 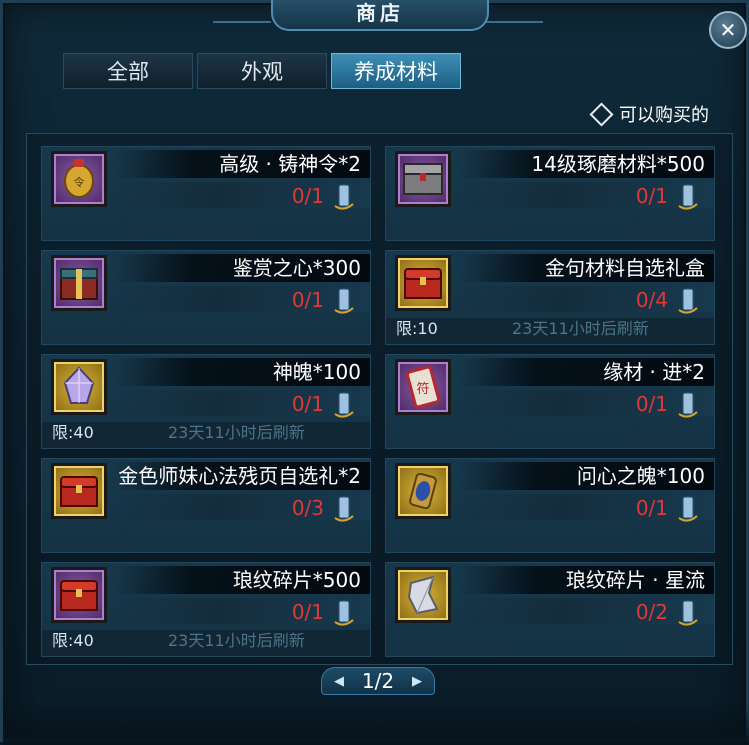 I want to click on shop-item-card: 金句材料自选礼盒 0/4 限:10 23天11小时后刷新, so click(x=550, y=297).